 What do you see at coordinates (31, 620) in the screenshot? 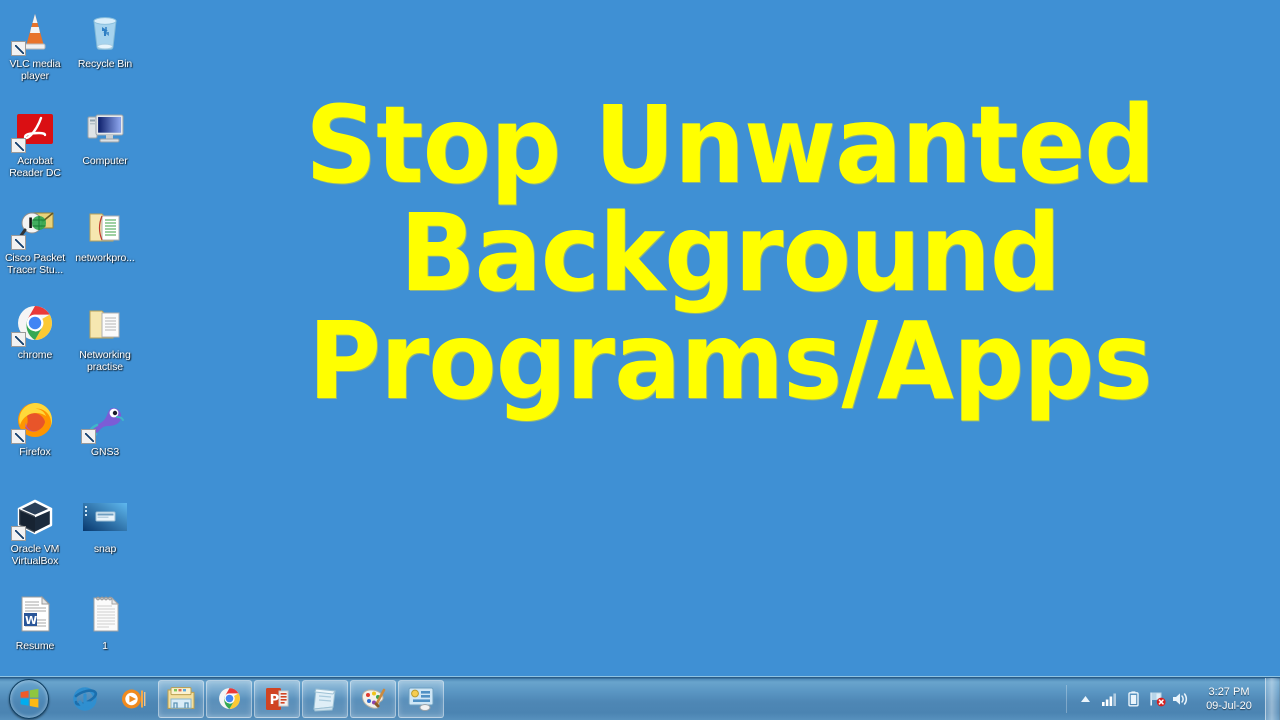
I see `svg-text: W` at bounding box center [31, 620].